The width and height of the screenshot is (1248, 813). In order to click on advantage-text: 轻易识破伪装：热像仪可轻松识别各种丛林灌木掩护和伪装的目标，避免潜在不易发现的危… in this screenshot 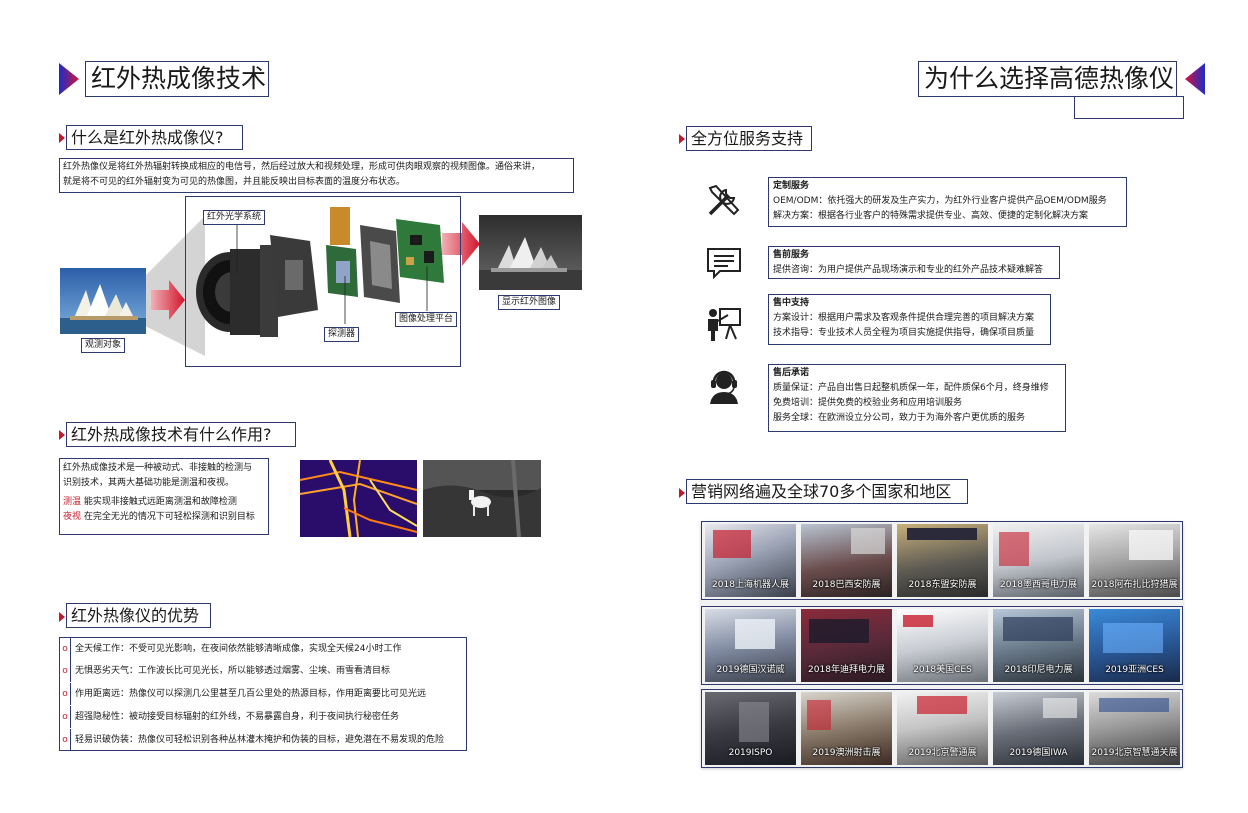, I will do `click(260, 740)`.